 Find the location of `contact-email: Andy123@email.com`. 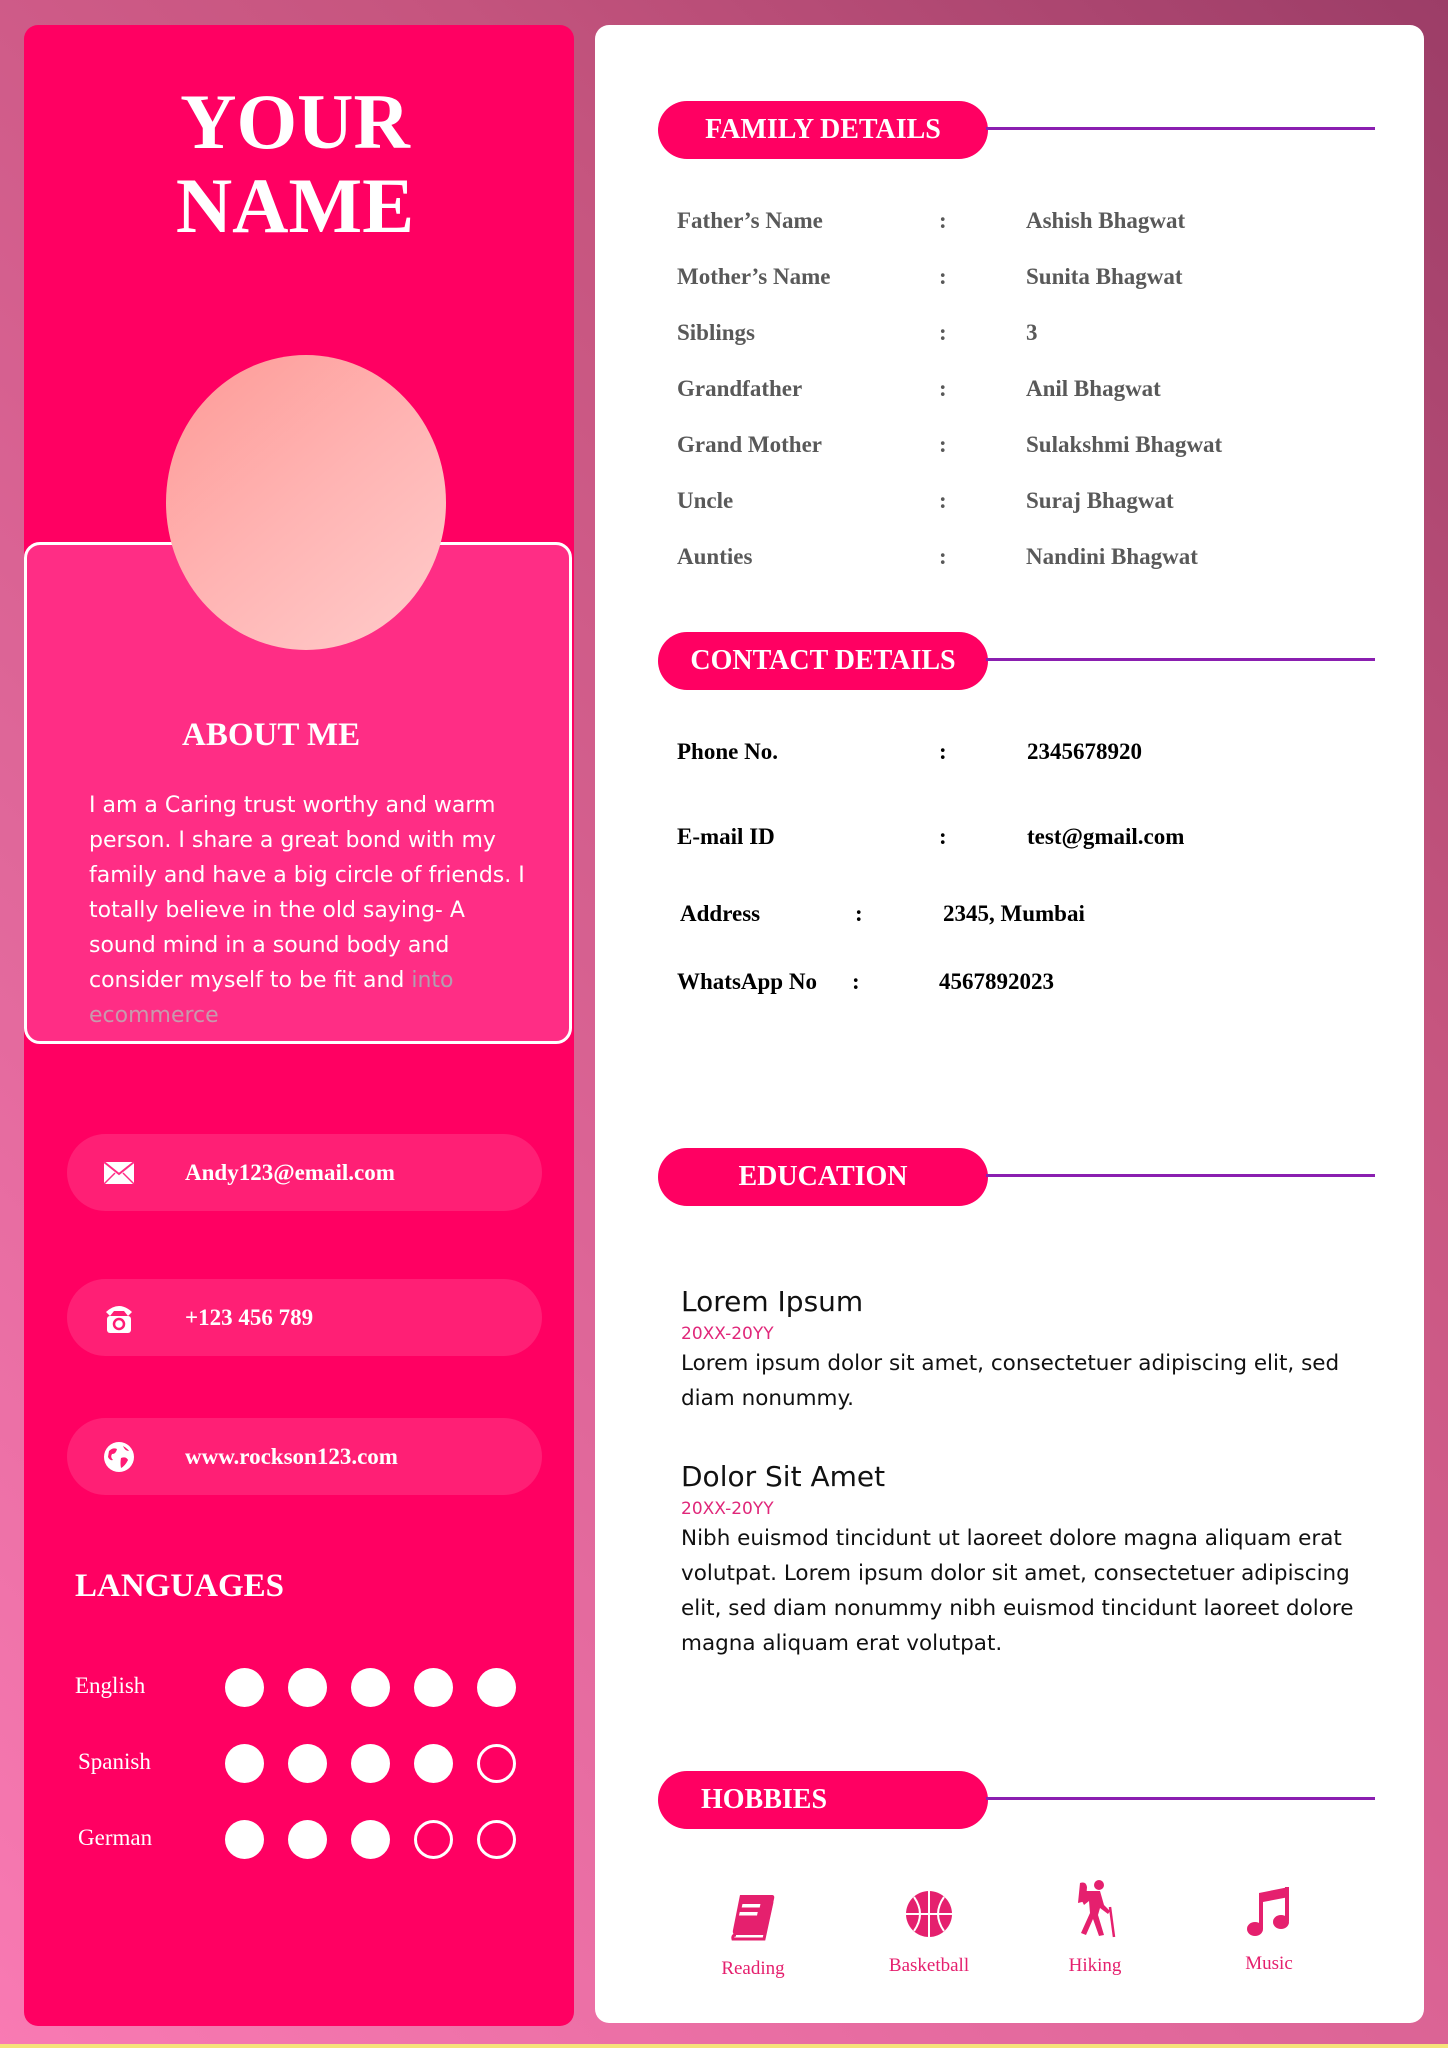

contact-email: Andy123@email.com is located at coordinates (304, 1172).